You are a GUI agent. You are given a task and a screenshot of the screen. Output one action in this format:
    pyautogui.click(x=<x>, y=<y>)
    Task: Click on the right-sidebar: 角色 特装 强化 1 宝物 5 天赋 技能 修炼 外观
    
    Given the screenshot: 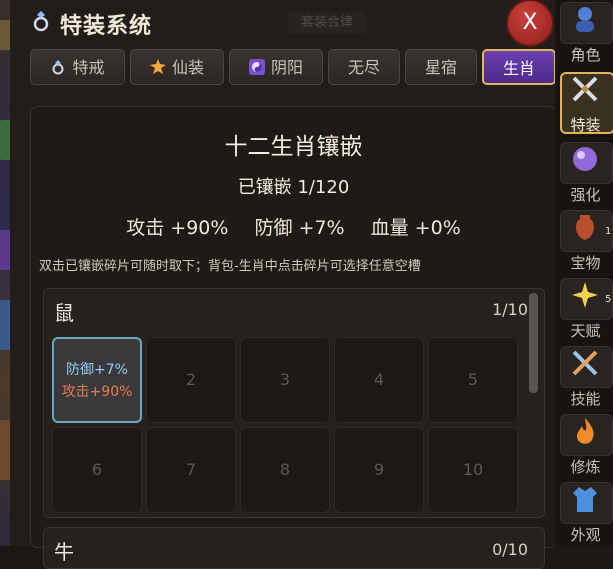 What is the action you would take?
    pyautogui.click(x=584, y=273)
    